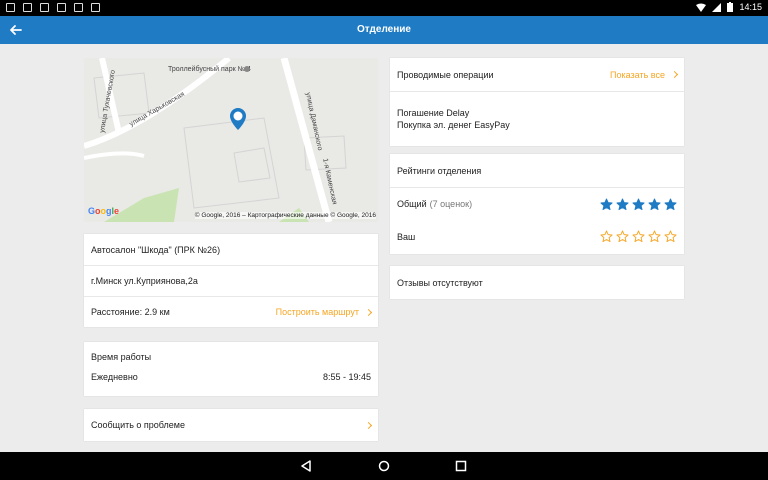 Image resolution: width=768 pixels, height=480 pixels. Describe the element at coordinates (406, 236) in the screenshot. I see `your-rating-label: Ваш` at that location.